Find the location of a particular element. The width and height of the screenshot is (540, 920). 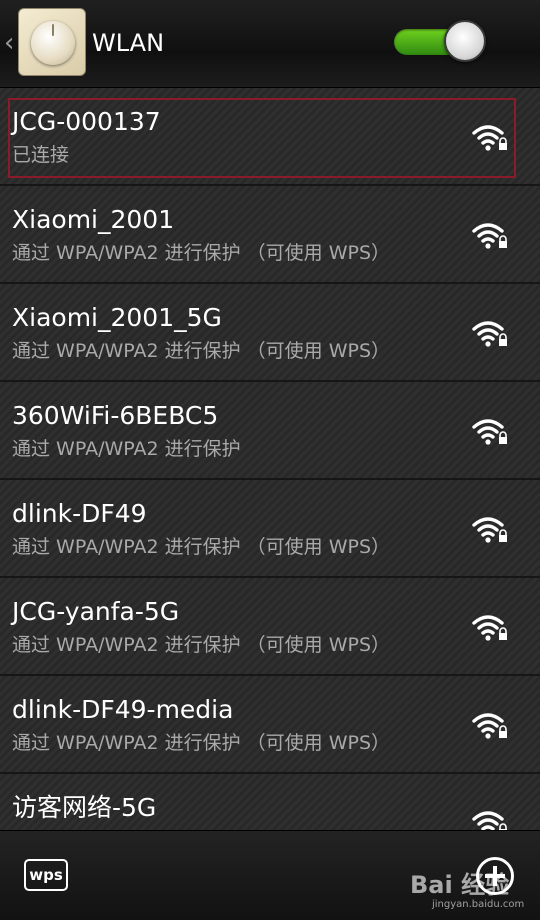

network-row: dlink-DF49 通过 WPA/WPA2 进行保护 （可使用 WPS） is located at coordinates (270, 529).